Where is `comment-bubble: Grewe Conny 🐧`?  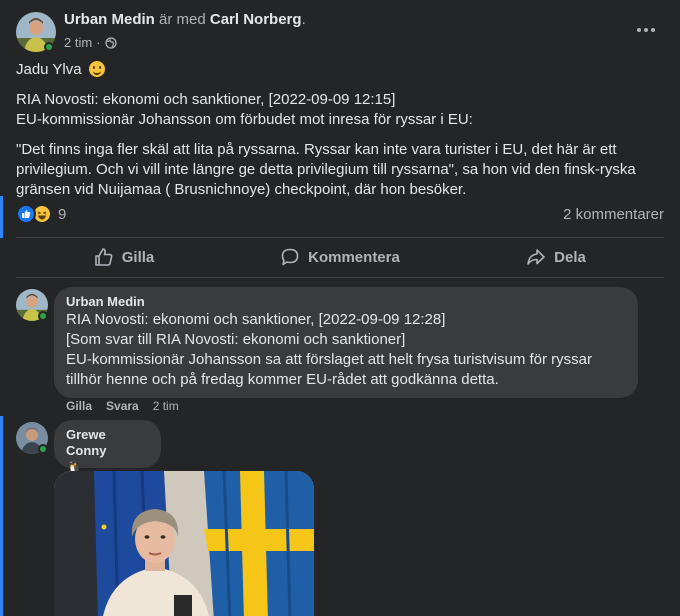 comment-bubble: Grewe Conny 🐧 is located at coordinates (107, 447).